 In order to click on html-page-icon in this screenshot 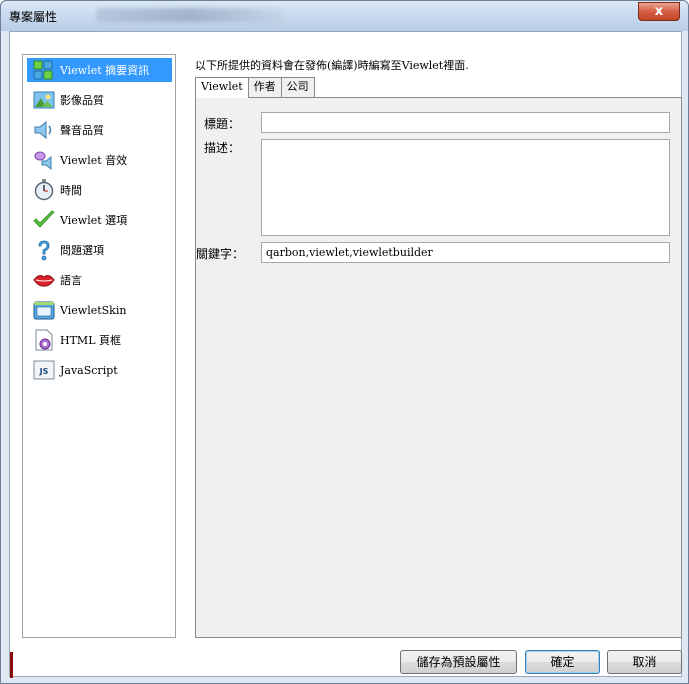, I will do `click(44, 340)`.